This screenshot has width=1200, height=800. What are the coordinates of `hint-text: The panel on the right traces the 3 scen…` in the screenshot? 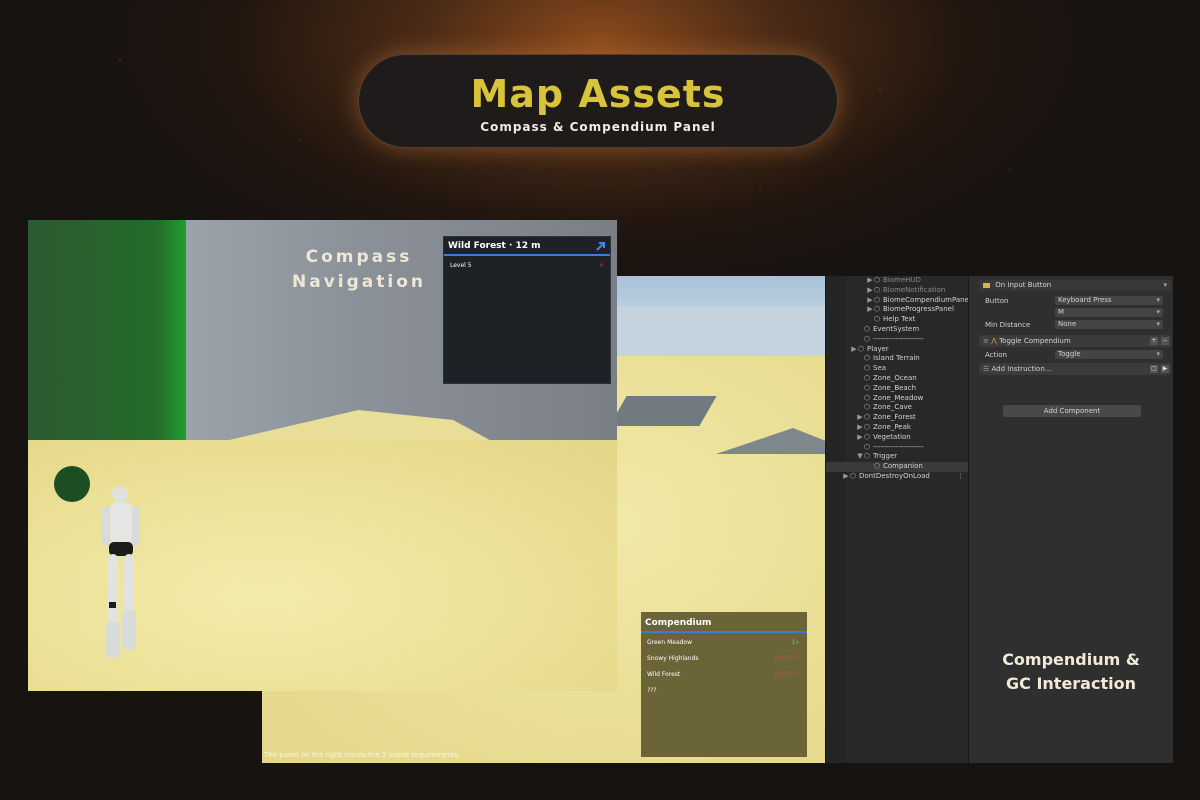 It's located at (362, 755).